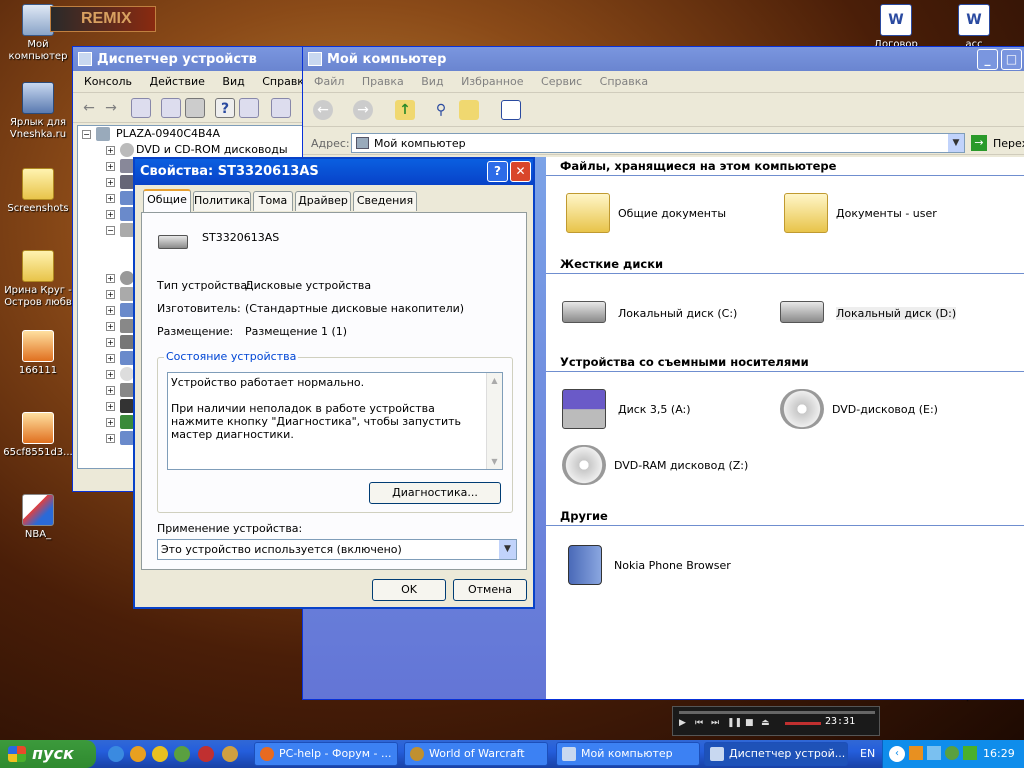  I want to click on tab-driver: Драйвер, so click(323, 201).